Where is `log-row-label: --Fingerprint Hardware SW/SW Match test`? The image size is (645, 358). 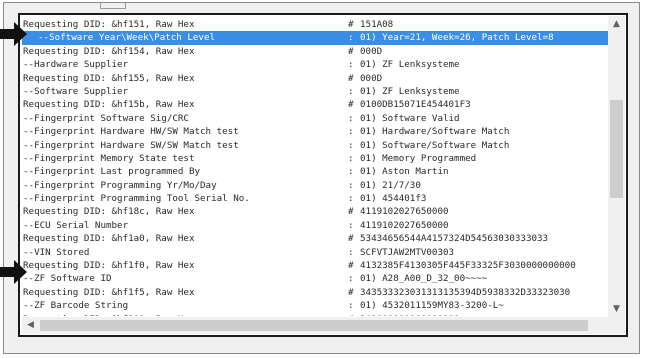
log-row-label: --Fingerprint Hardware SW/SW Match test is located at coordinates (131, 145).